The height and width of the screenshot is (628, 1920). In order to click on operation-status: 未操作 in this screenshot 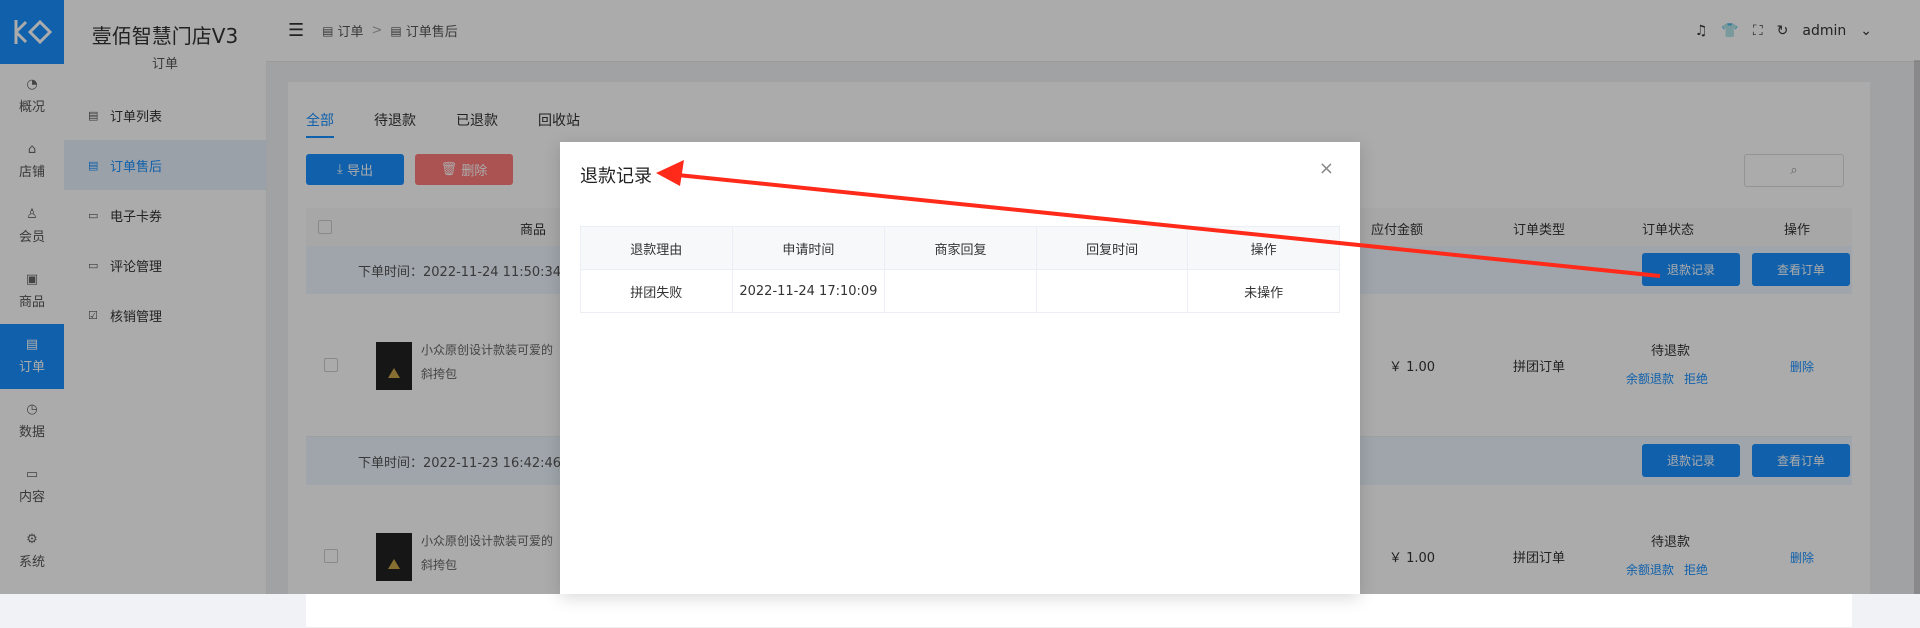, I will do `click(1263, 291)`.